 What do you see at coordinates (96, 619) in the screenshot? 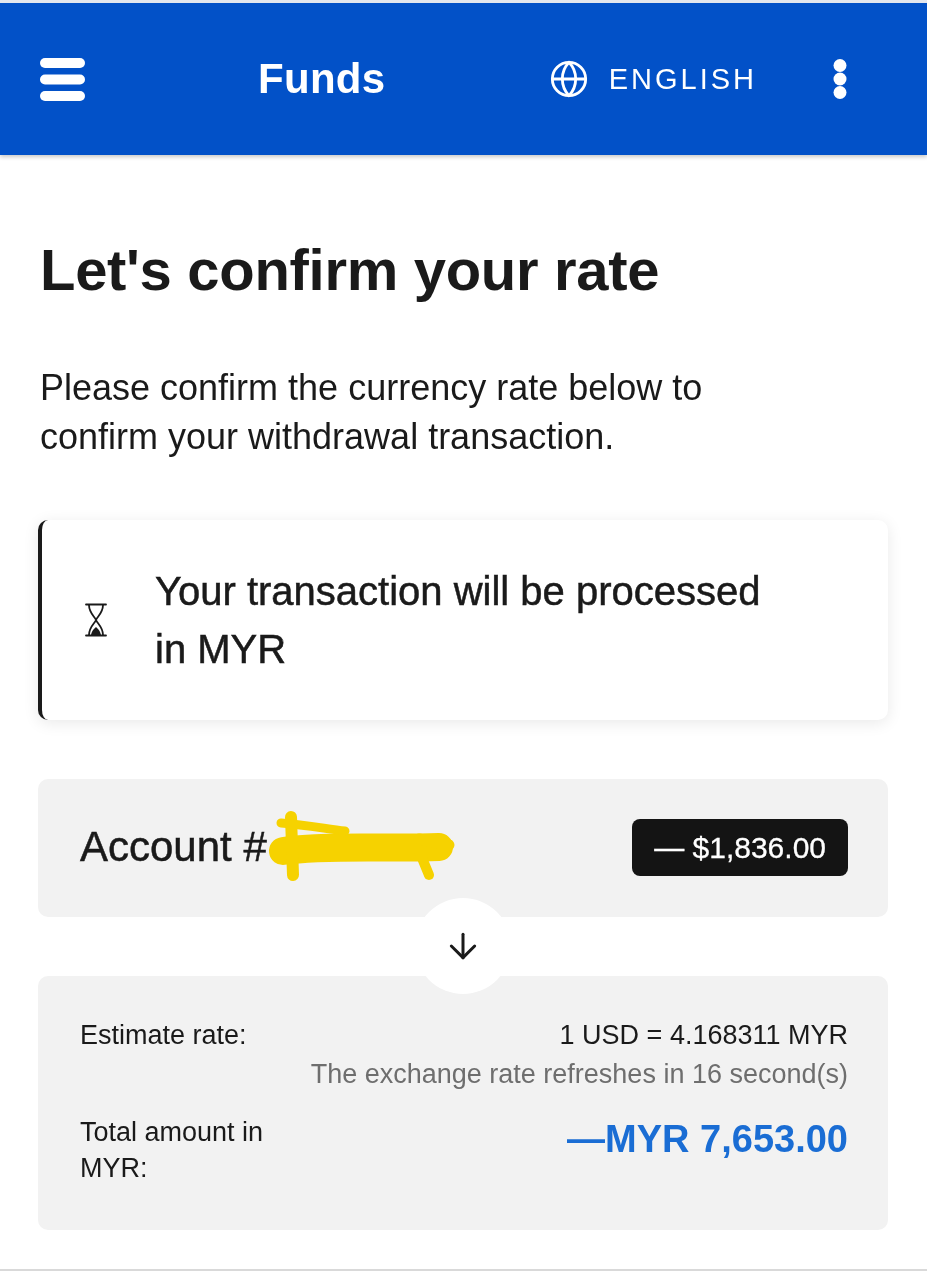
I see `hourglass-icon` at bounding box center [96, 619].